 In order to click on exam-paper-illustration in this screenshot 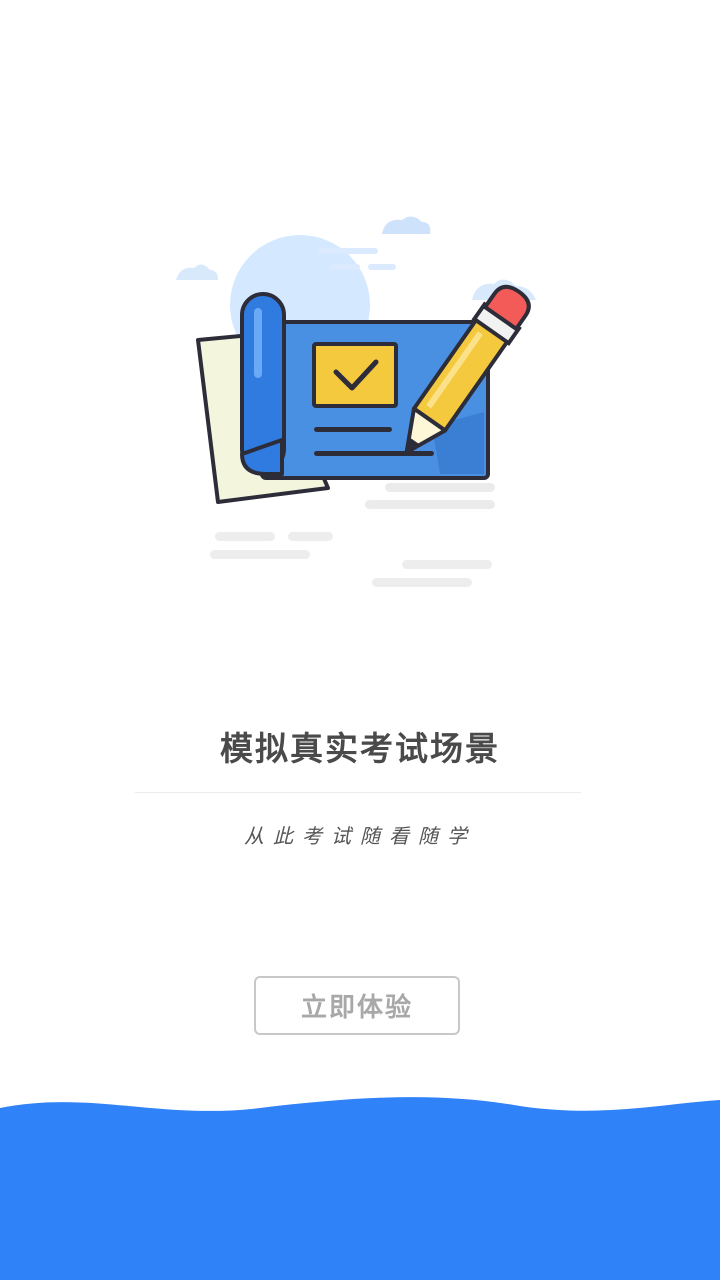, I will do `click(356, 401)`.